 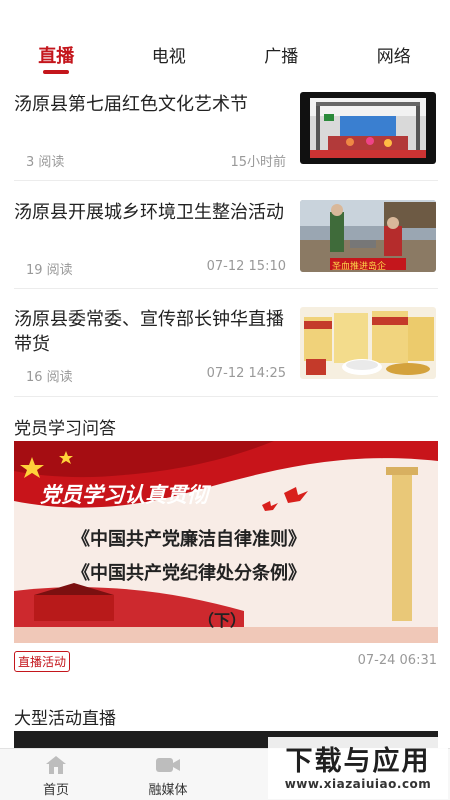 I want to click on news-title: 汤原县第七届红色文化艺术节, so click(x=131, y=104).